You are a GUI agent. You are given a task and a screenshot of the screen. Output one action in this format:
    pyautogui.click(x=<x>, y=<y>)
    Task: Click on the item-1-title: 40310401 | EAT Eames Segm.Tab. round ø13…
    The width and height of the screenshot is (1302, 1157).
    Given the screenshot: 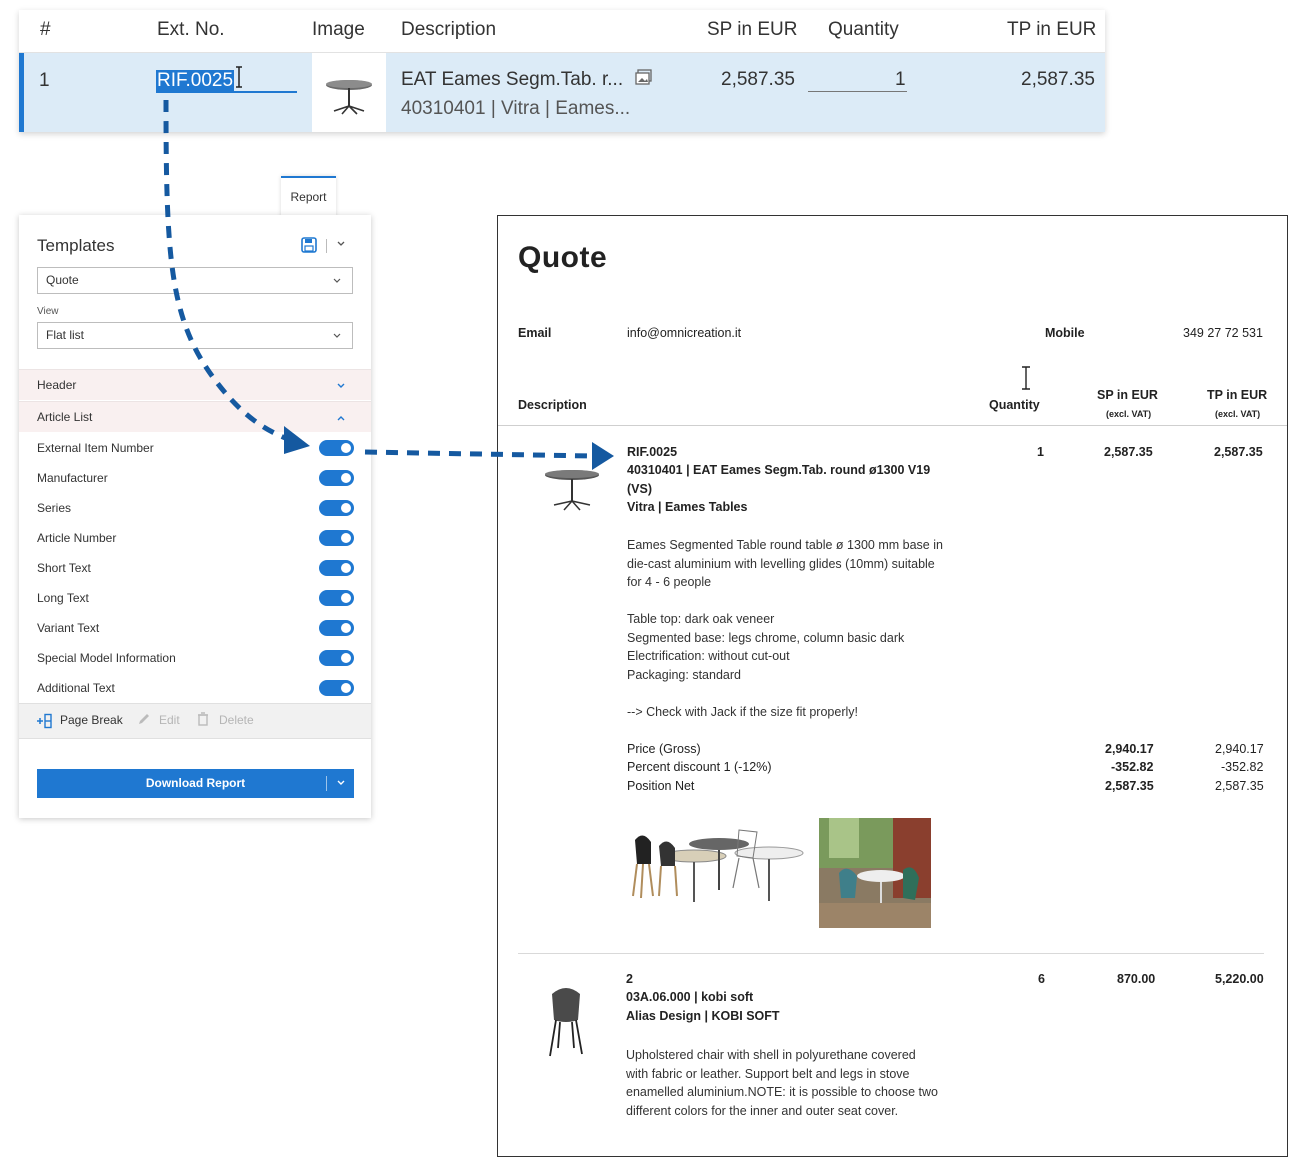 What is the action you would take?
    pyautogui.click(x=779, y=470)
    